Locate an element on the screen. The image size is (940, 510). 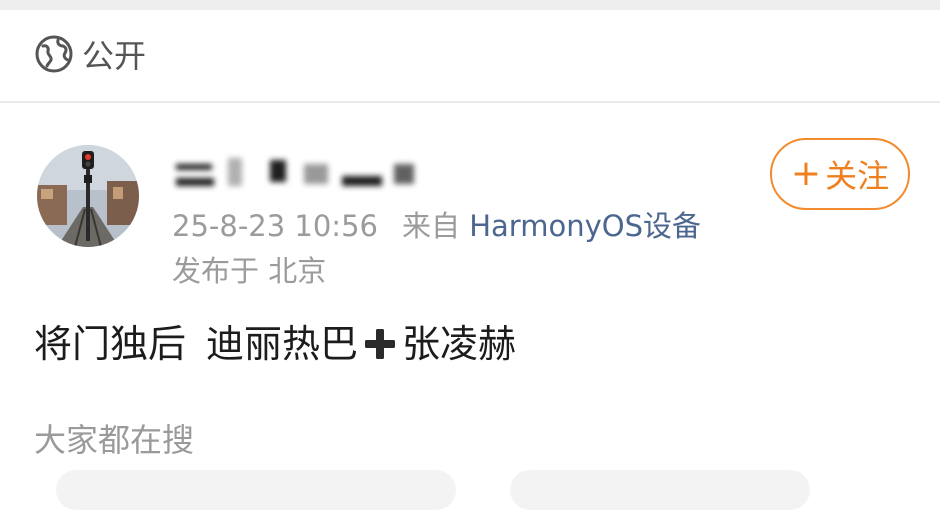
divider is located at coordinates (470, 102).